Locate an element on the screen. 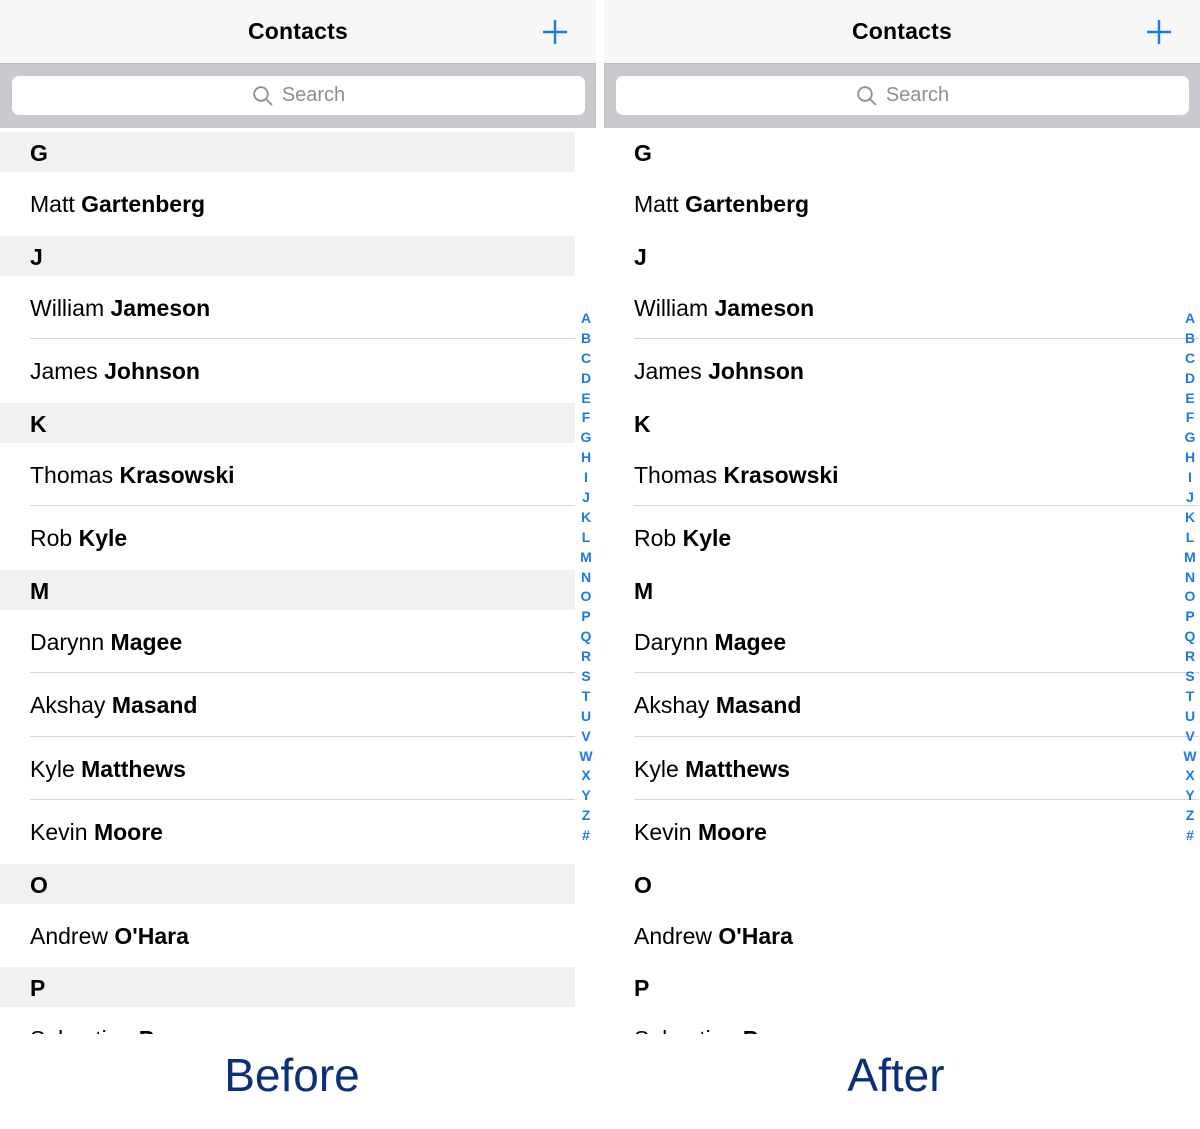  first-name: Akshay is located at coordinates (672, 705).